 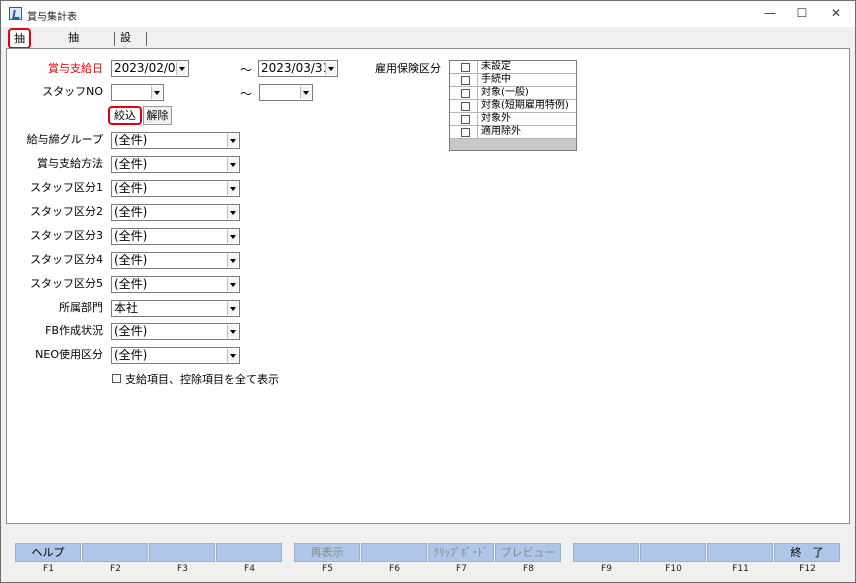 What do you see at coordinates (327, 569) in the screenshot?
I see `fkey-number: F5` at bounding box center [327, 569].